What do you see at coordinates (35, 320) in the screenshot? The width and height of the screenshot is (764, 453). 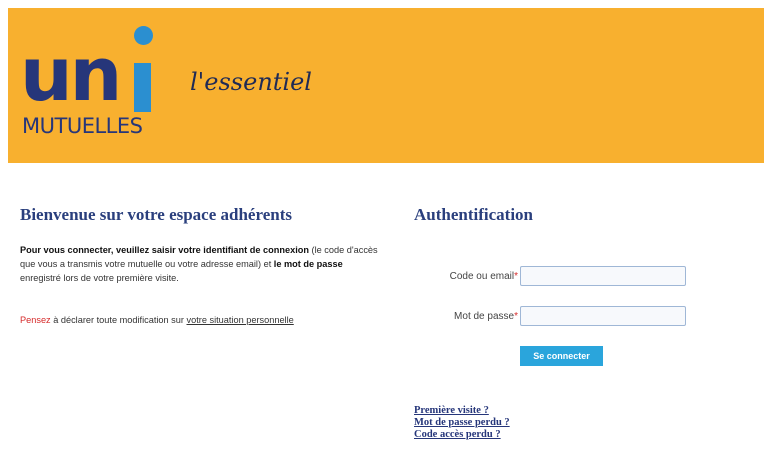 I see `reminder-highlight: Pensez` at bounding box center [35, 320].